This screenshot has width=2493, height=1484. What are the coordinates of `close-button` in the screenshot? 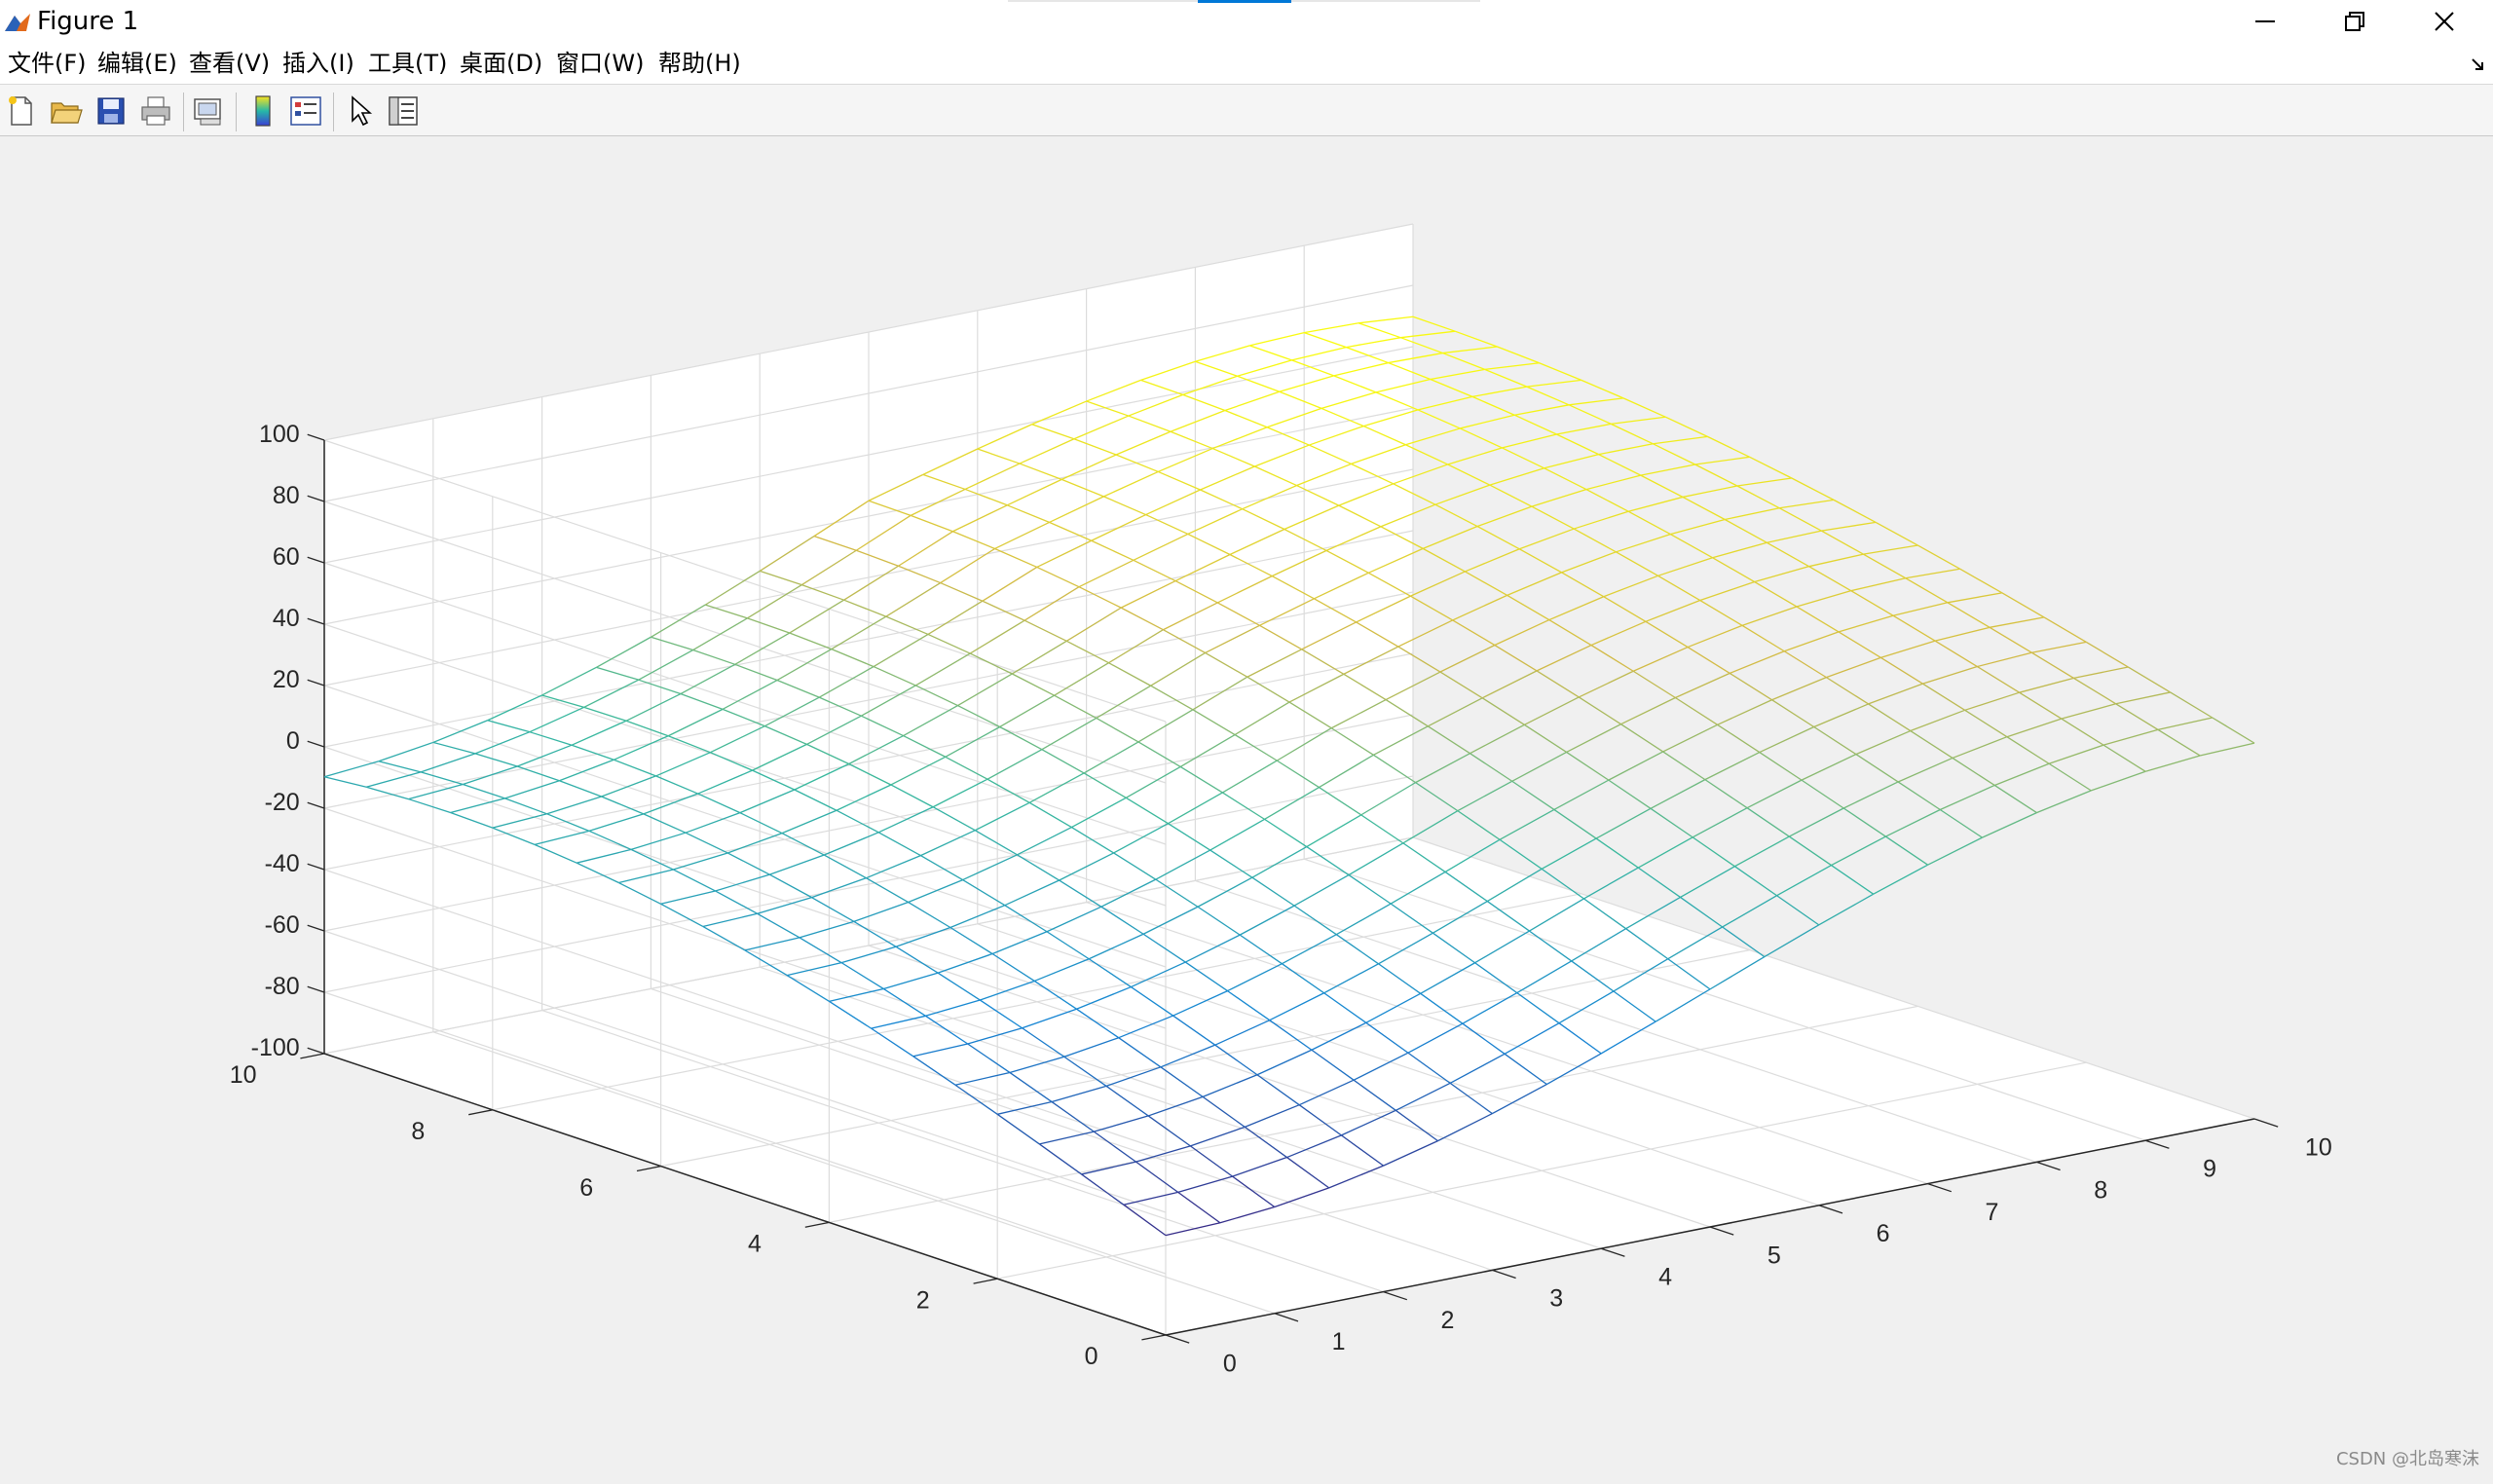 It's located at (2445, 21).